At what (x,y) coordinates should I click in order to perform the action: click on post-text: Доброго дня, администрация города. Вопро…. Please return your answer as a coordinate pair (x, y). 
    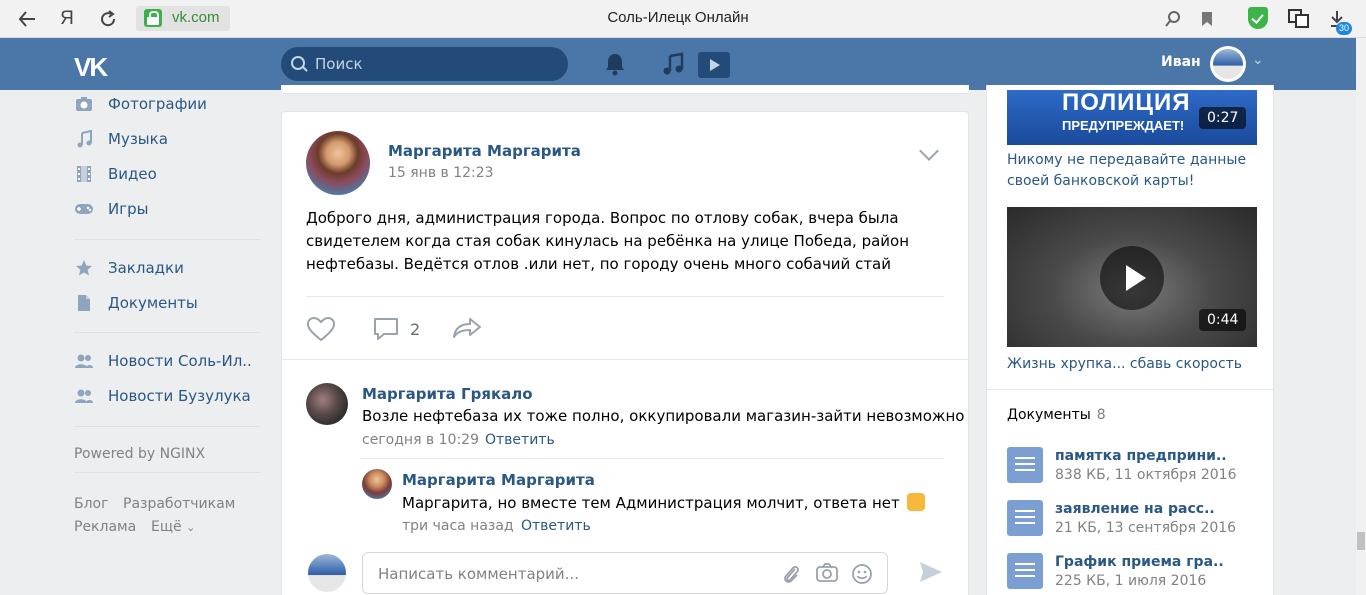
    Looking at the image, I should click on (608, 241).